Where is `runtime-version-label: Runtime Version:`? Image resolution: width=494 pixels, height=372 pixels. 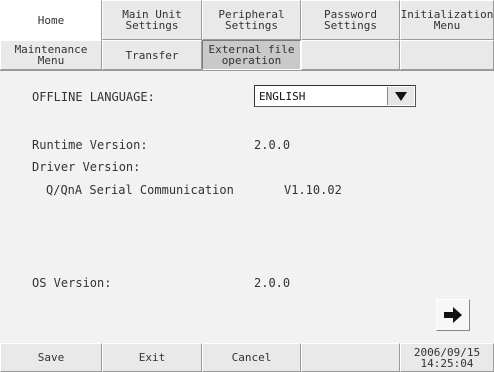
runtime-version-label: Runtime Version: is located at coordinates (90, 145).